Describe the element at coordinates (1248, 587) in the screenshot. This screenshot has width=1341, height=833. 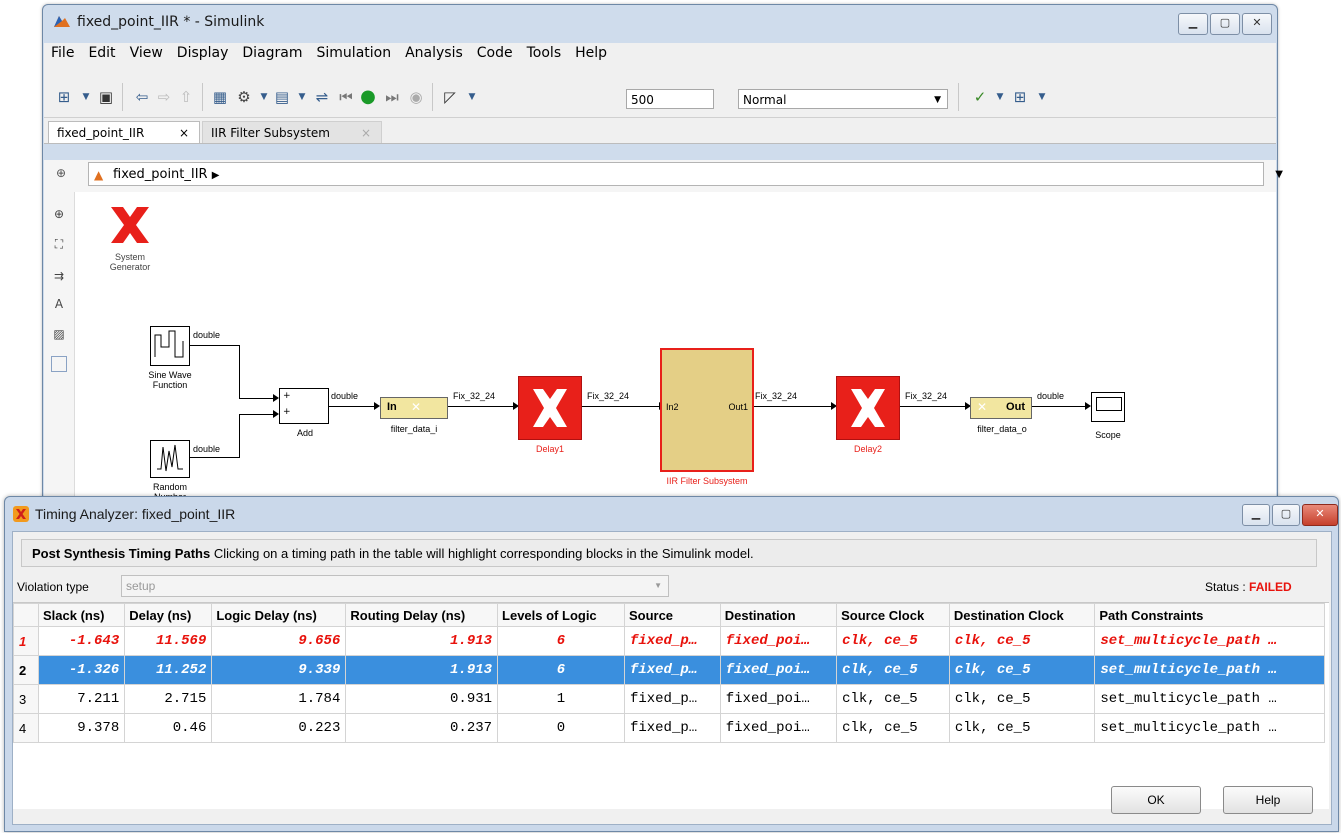
I see `status-indicator: Status : FAILED` at that location.